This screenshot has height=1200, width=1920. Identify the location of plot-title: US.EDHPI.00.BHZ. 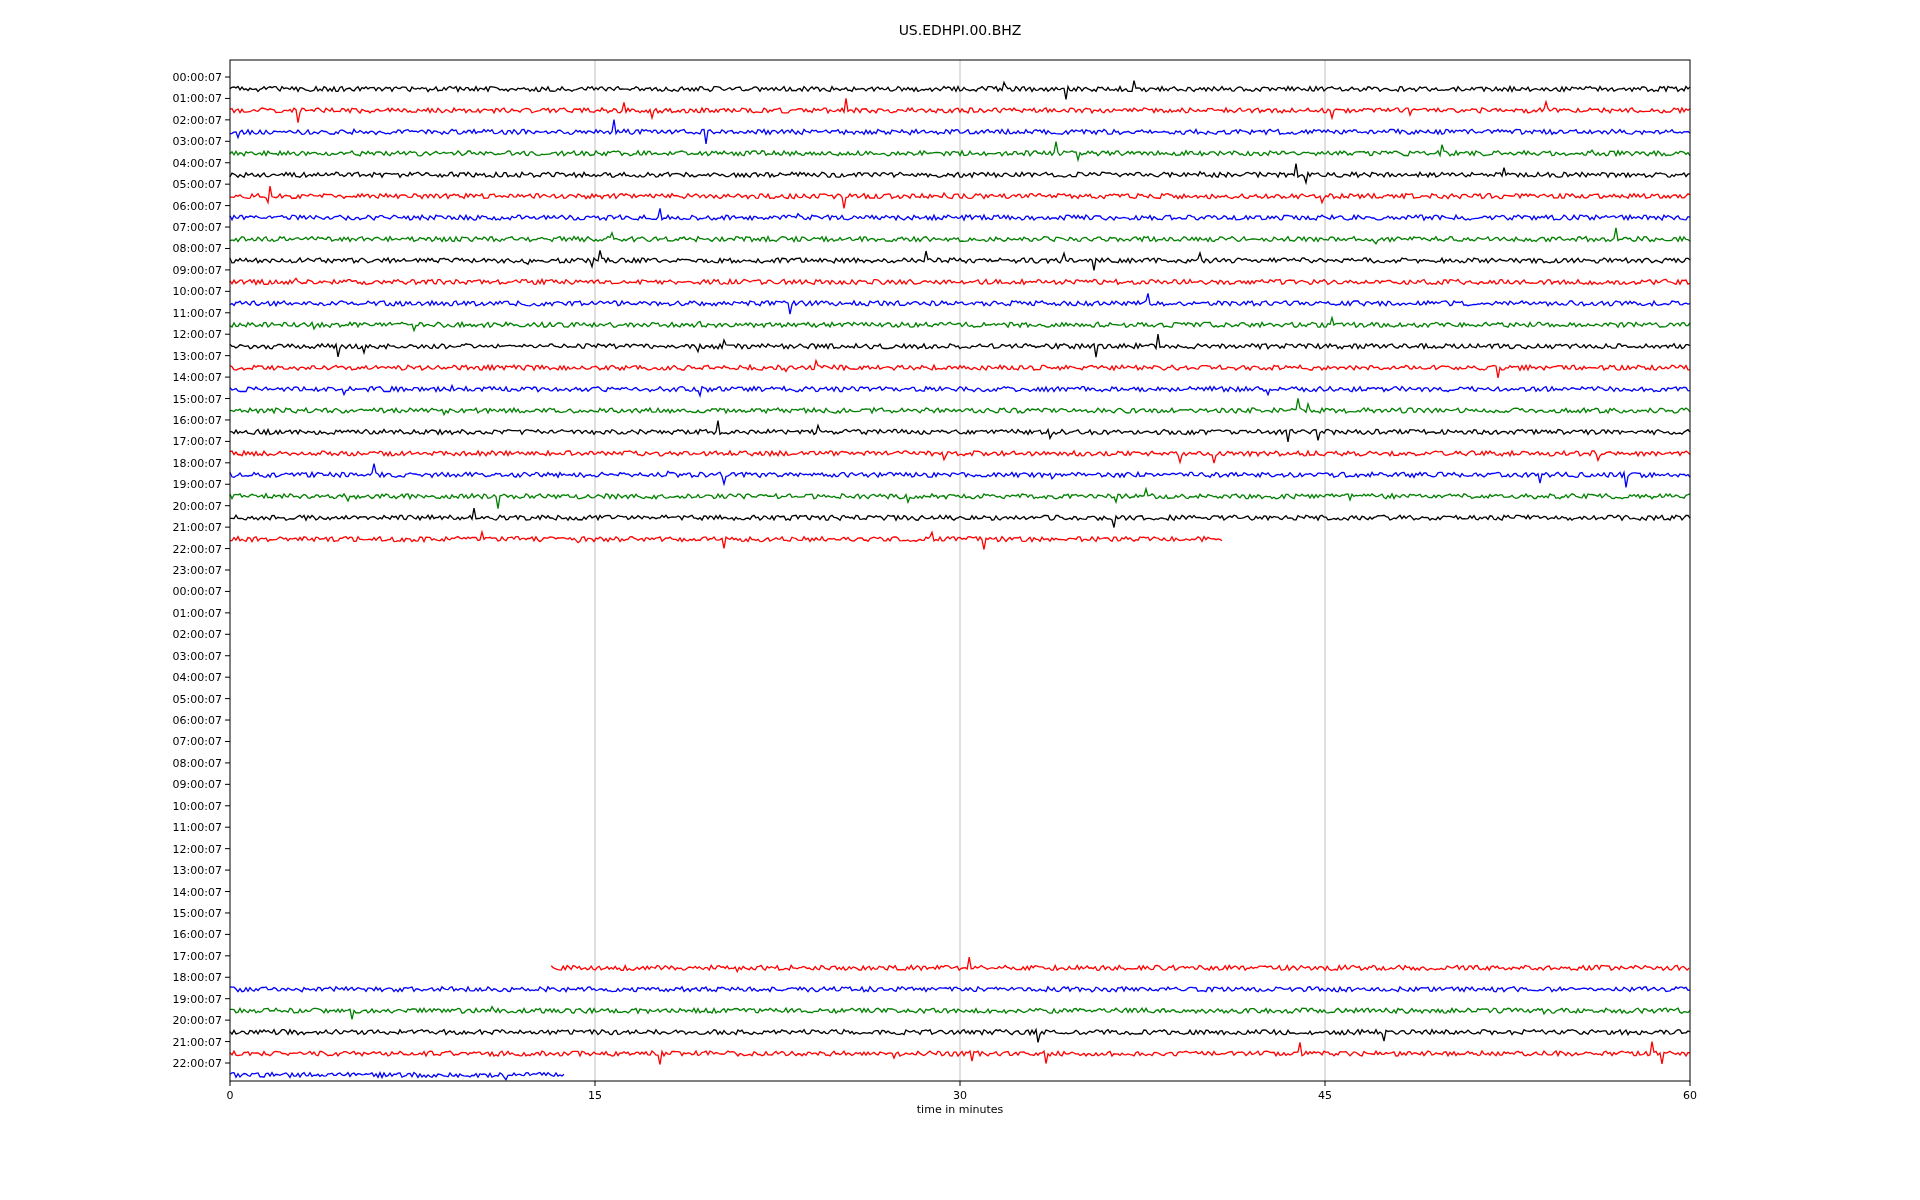
(960, 30).